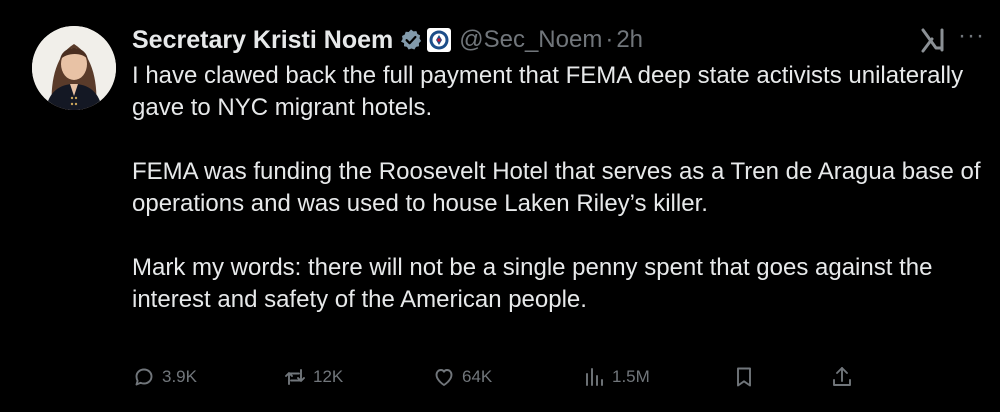 The height and width of the screenshot is (412, 1000). I want to click on like-count: 64K, so click(477, 376).